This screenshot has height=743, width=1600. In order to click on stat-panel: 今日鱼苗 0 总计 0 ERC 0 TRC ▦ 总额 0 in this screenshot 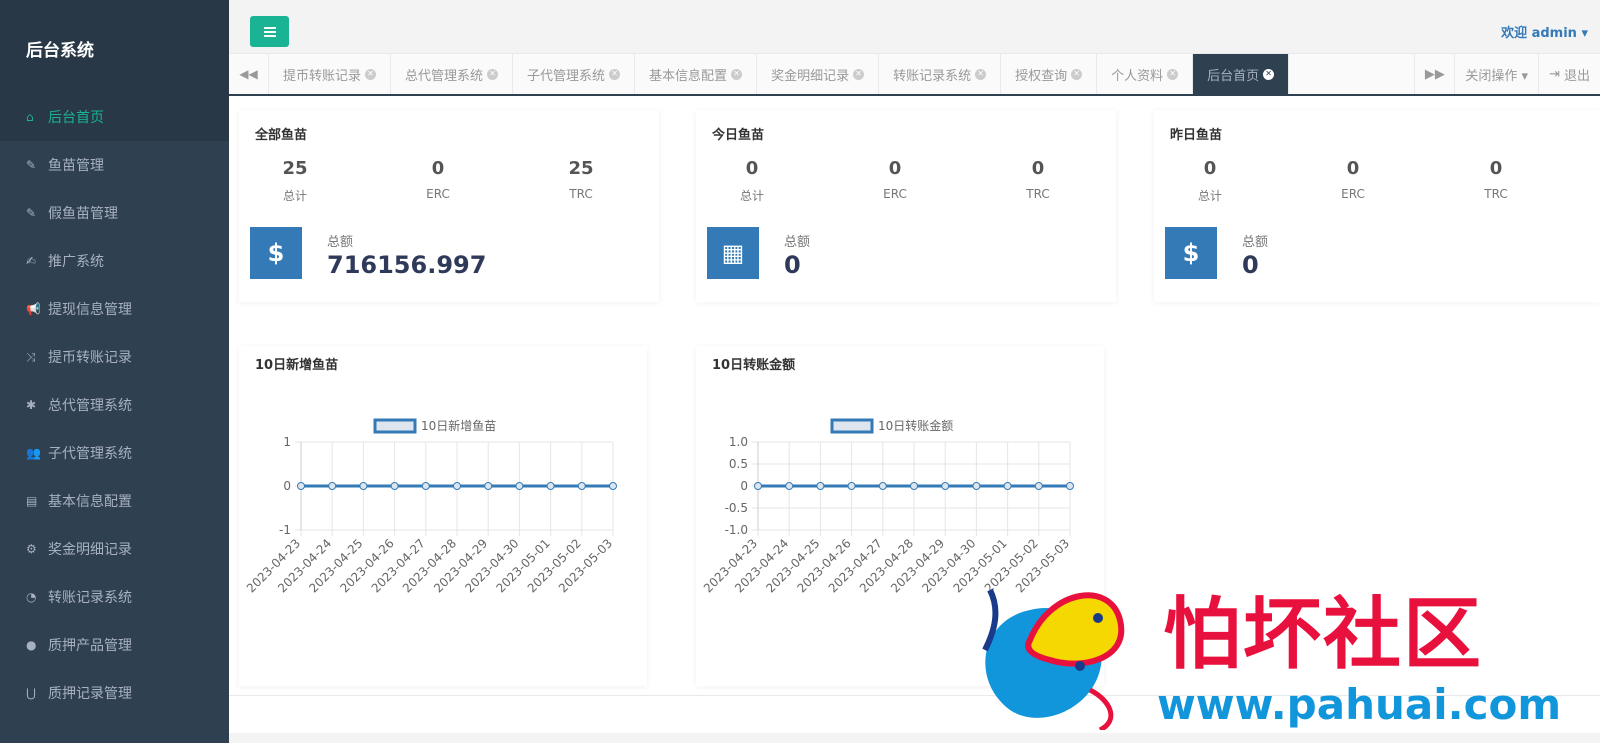, I will do `click(906, 206)`.